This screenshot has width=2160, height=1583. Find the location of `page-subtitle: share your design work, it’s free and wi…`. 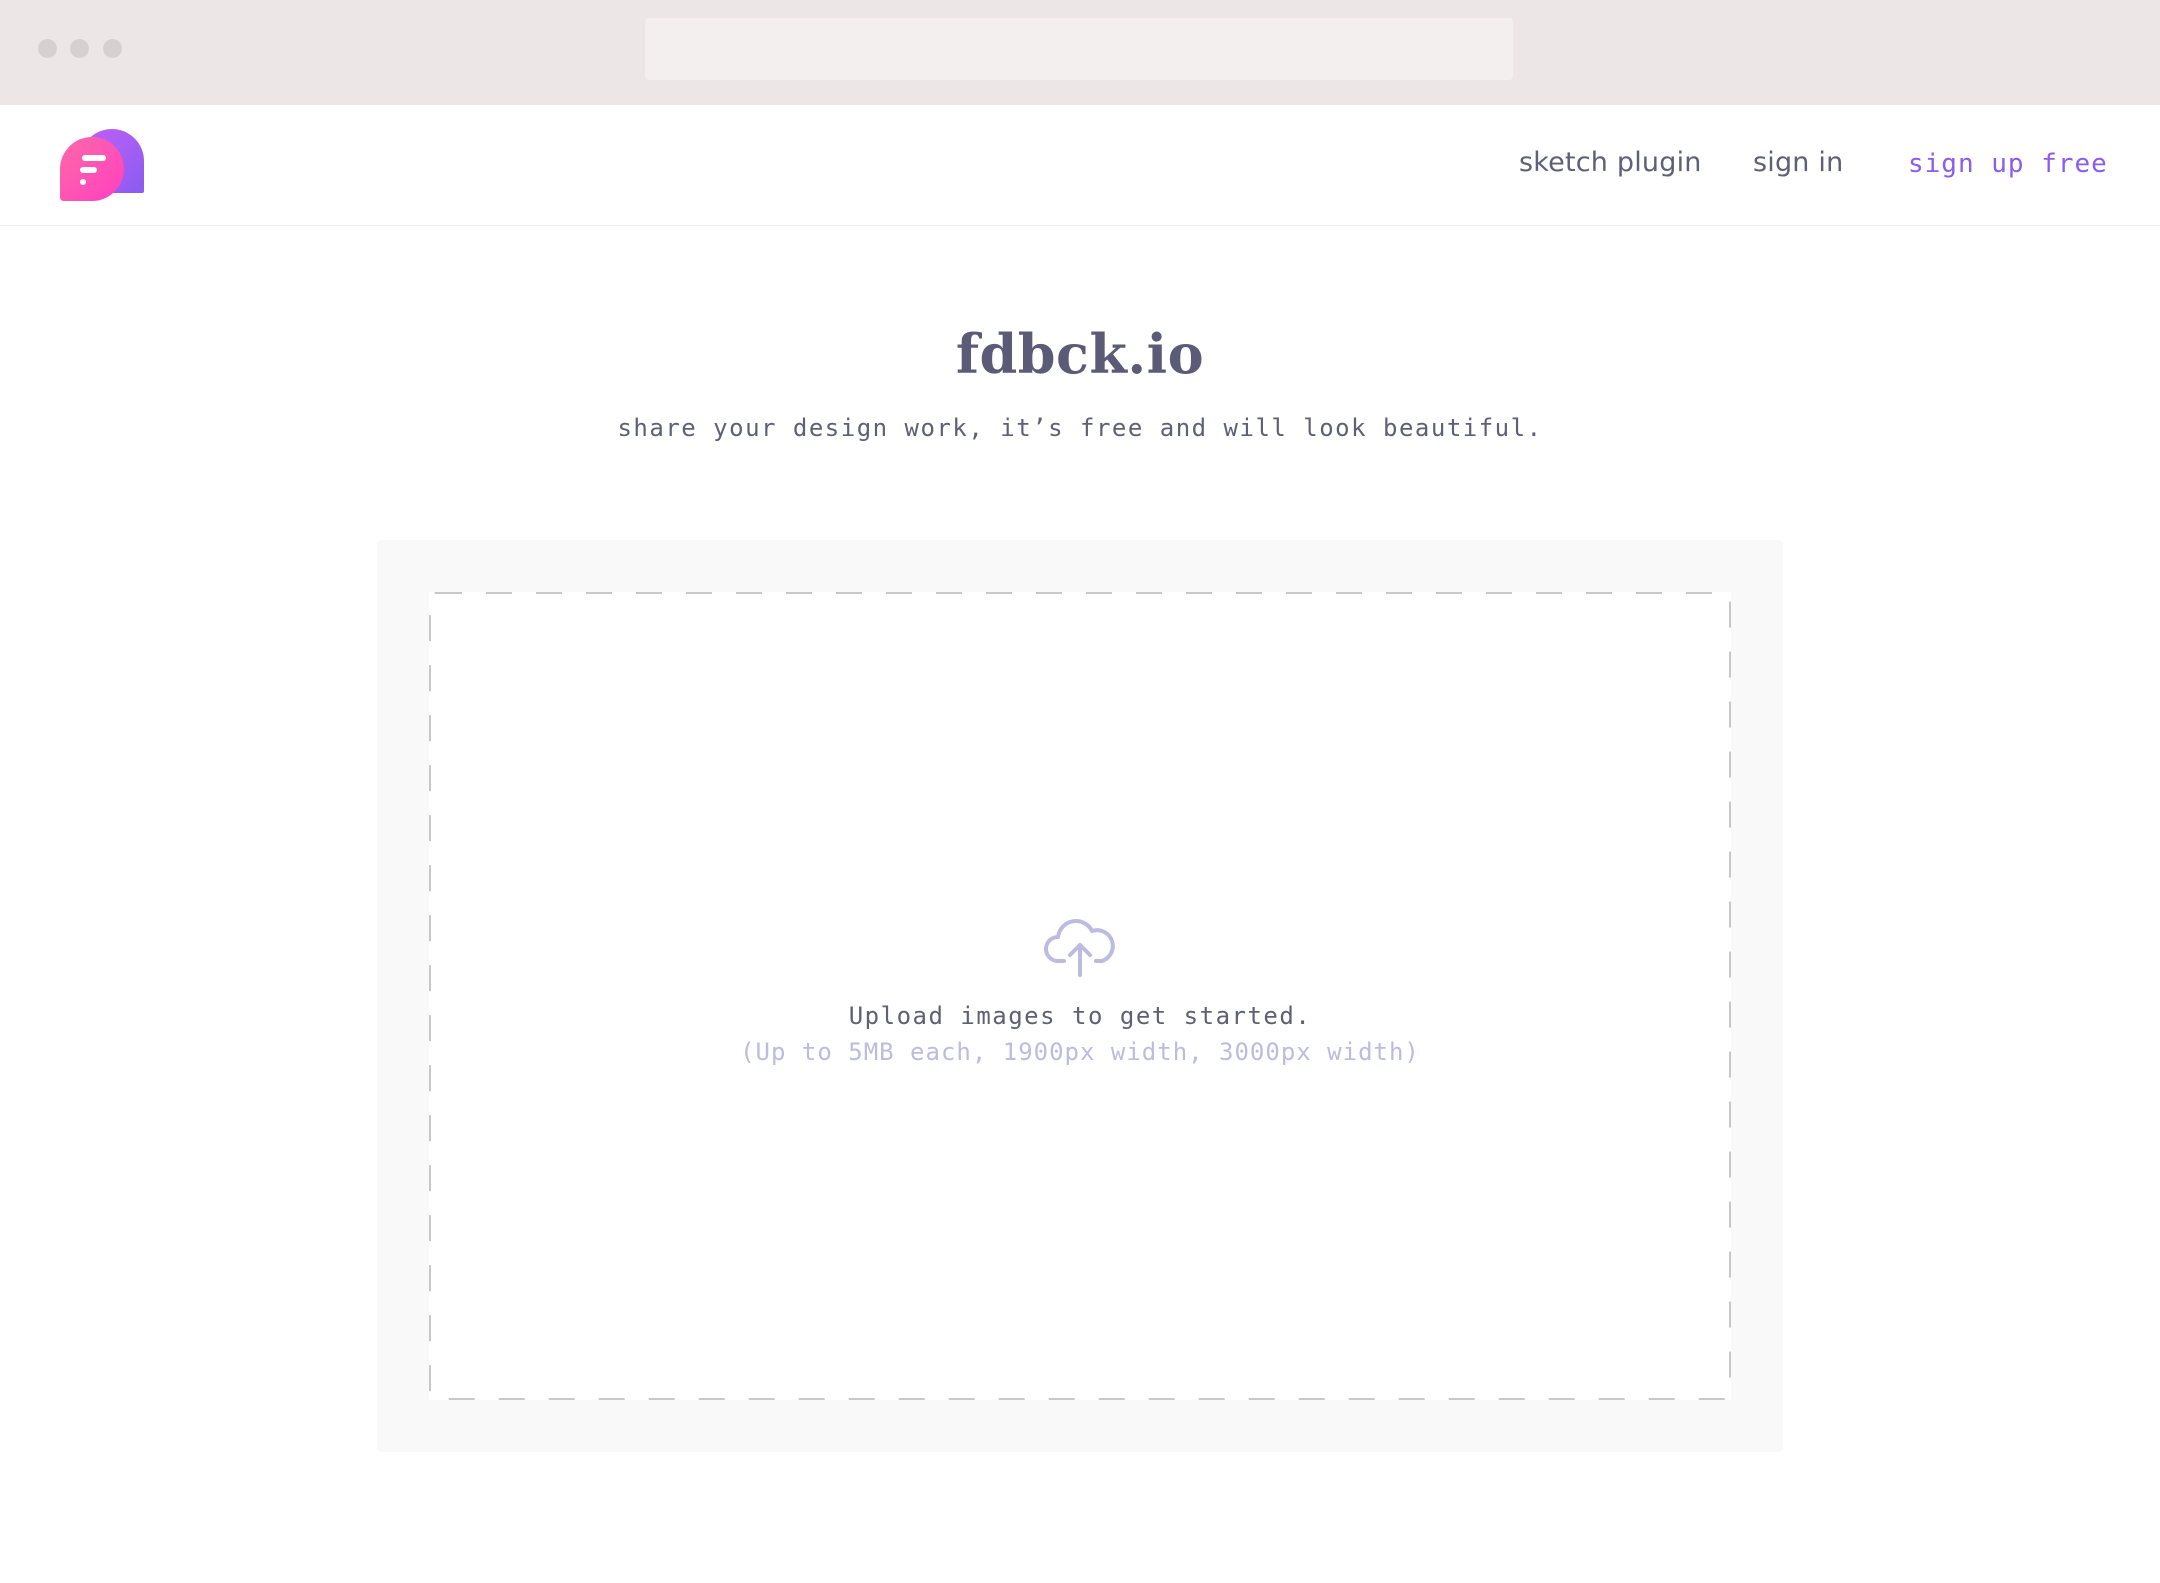

page-subtitle: share your design work, it’s free and wi… is located at coordinates (1080, 428).